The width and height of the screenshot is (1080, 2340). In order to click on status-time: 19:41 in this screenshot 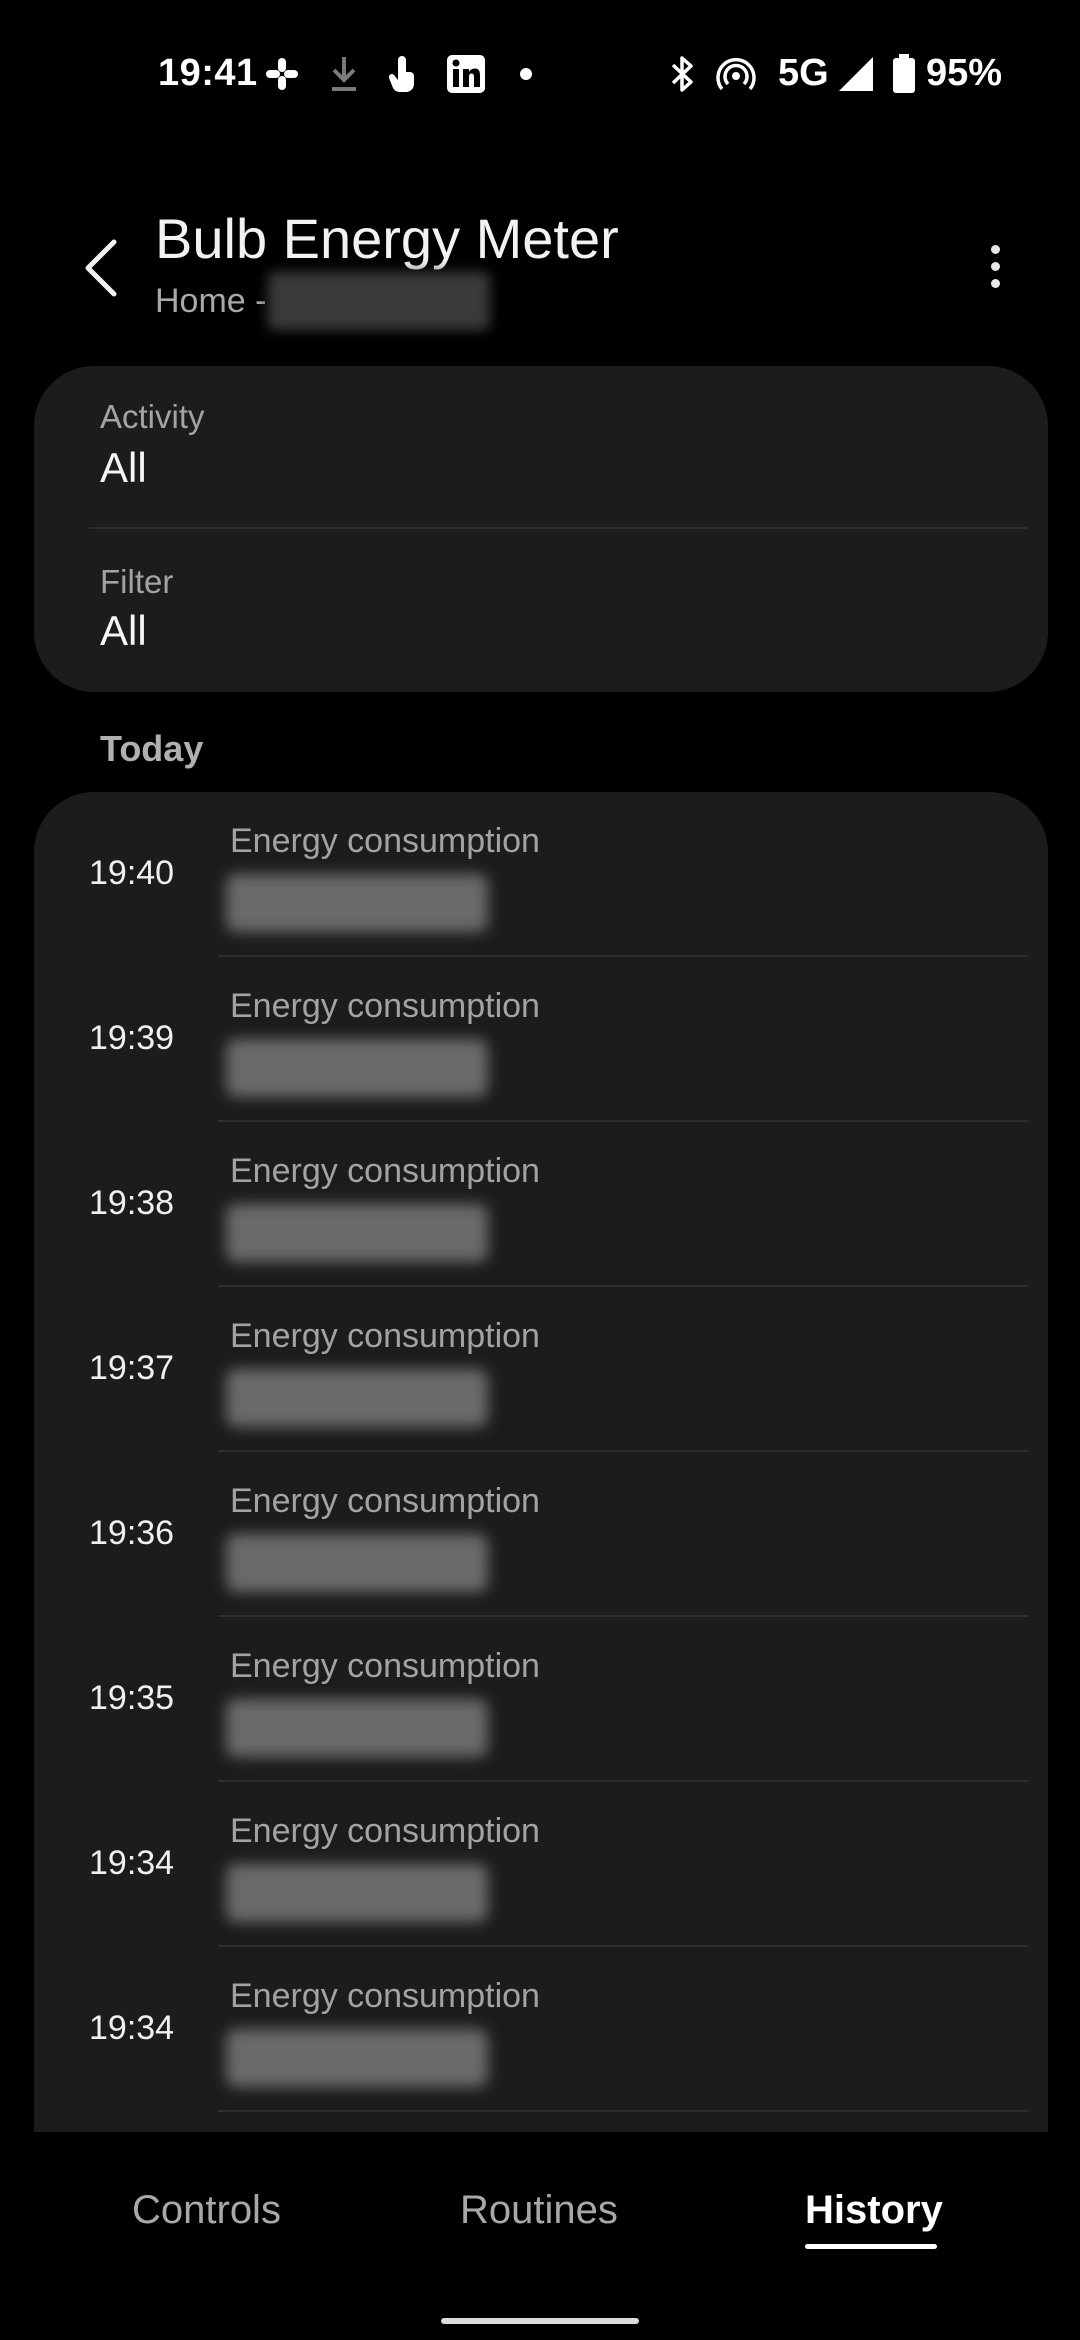, I will do `click(208, 73)`.